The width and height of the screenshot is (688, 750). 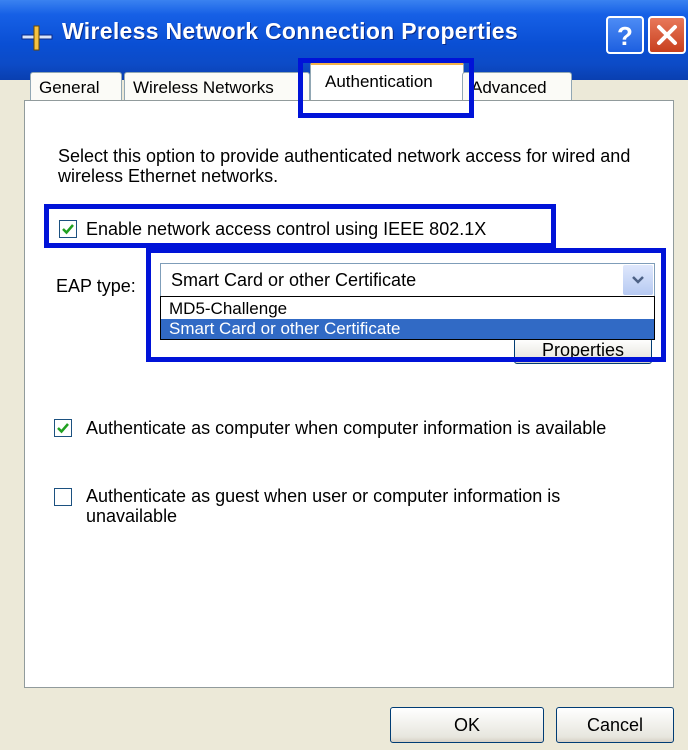 What do you see at coordinates (300, 226) in the screenshot?
I see `highlight-box-enable-8021x` at bounding box center [300, 226].